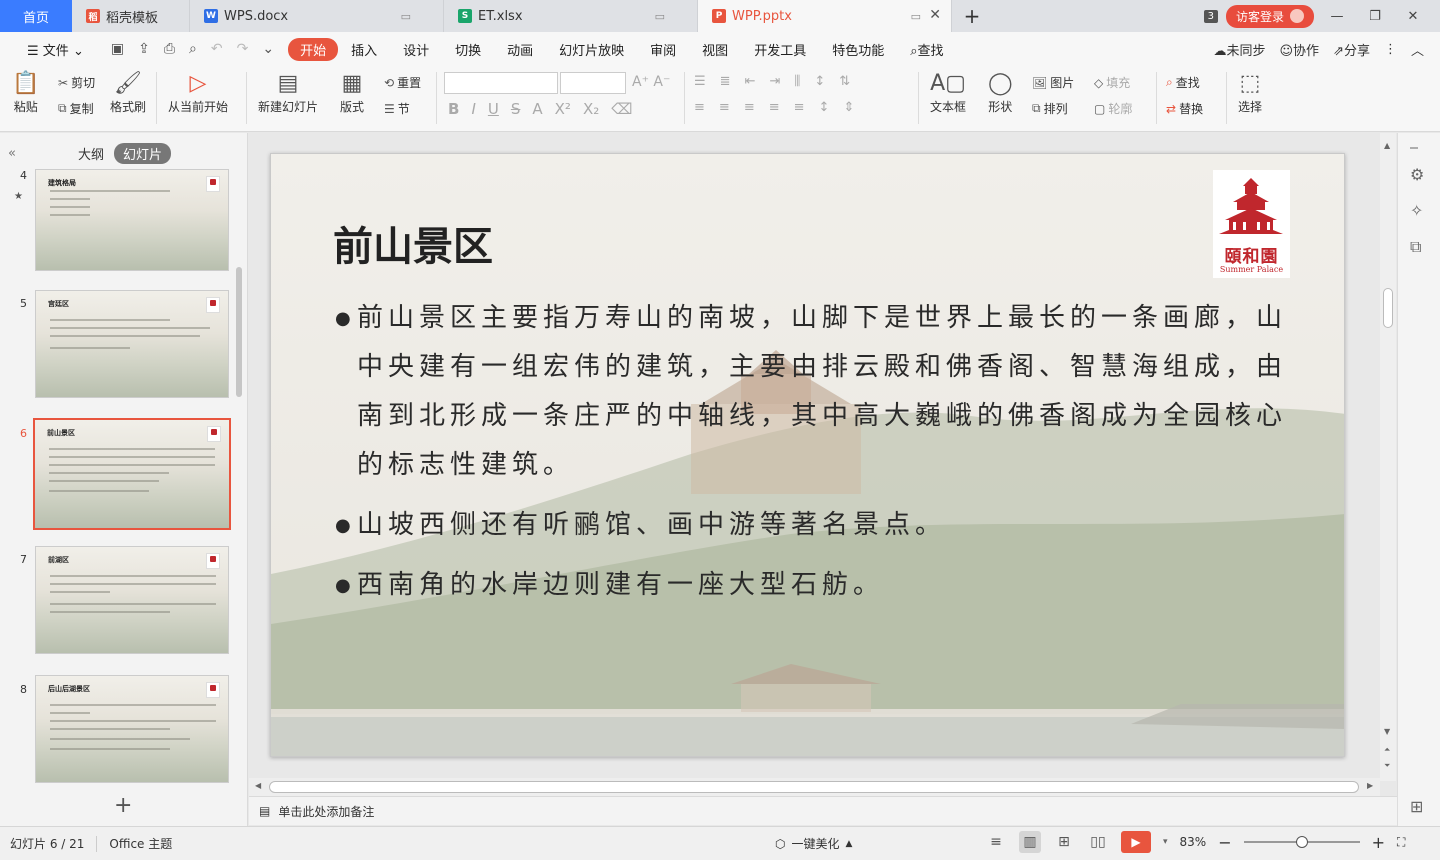 The width and height of the screenshot is (1440, 860). Describe the element at coordinates (715, 49) in the screenshot. I see `menu-view: 视图` at that location.